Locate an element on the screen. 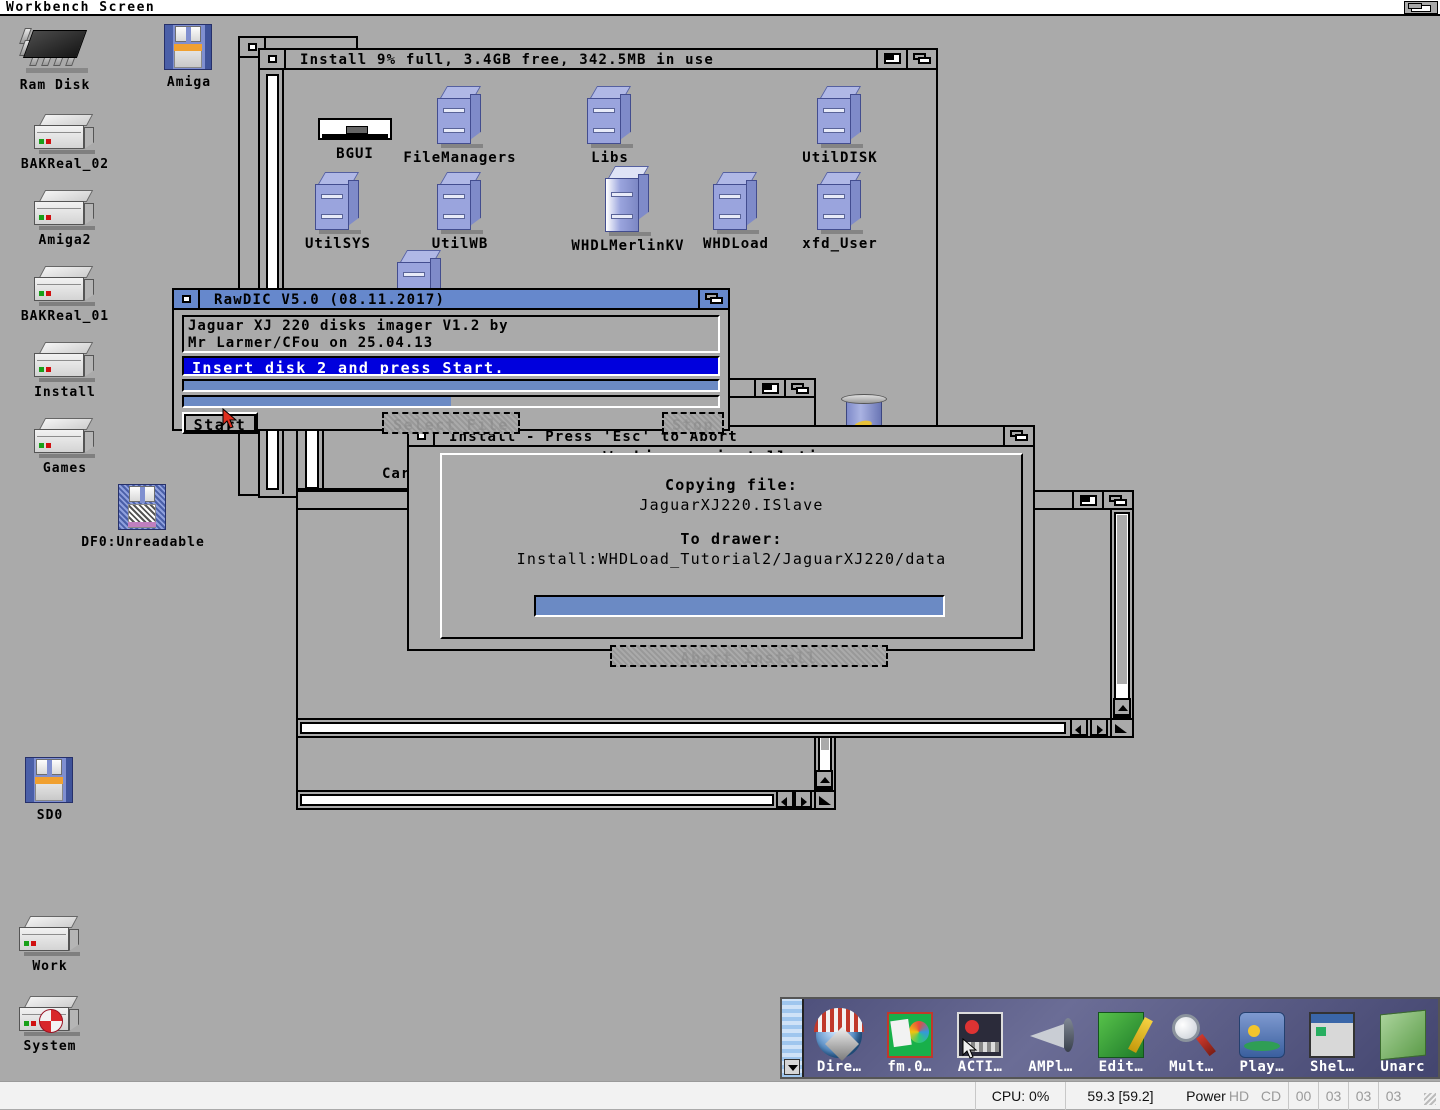  desktop-icon-install: Install is located at coordinates (65, 371).